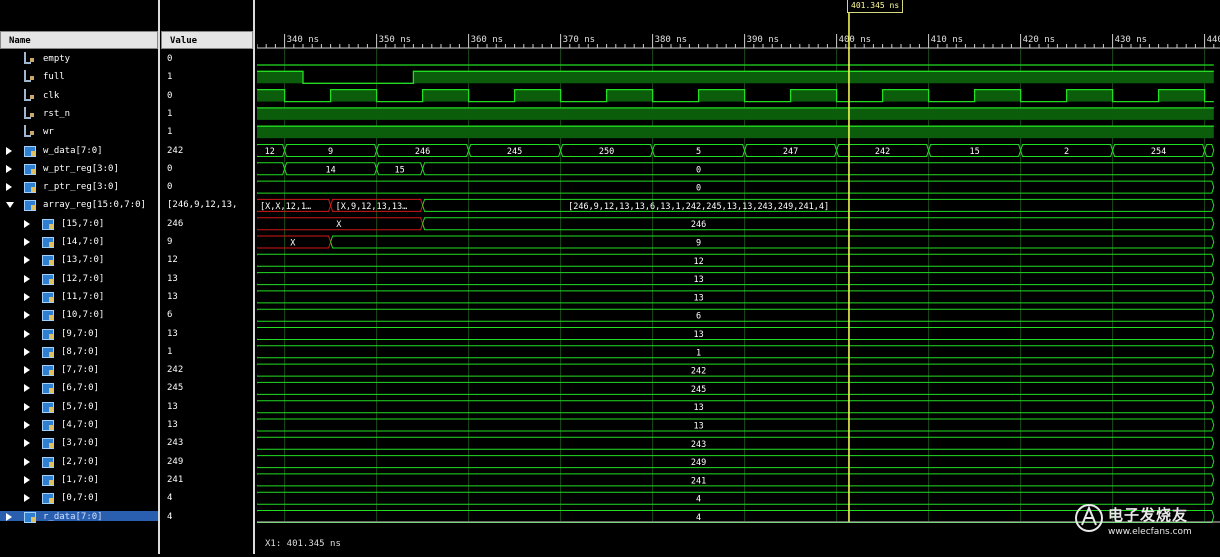 This screenshot has width=1220, height=557. Describe the element at coordinates (54, 77) in the screenshot. I see `signal-name: full` at that location.